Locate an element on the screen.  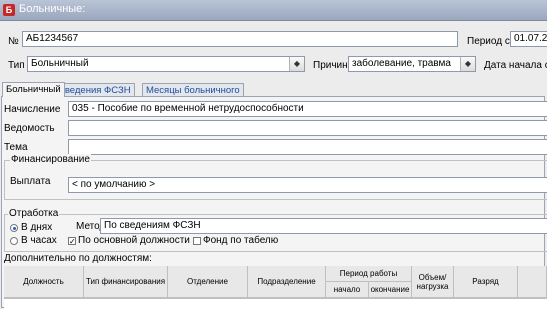
col-end: окончание is located at coordinates (390, 290).